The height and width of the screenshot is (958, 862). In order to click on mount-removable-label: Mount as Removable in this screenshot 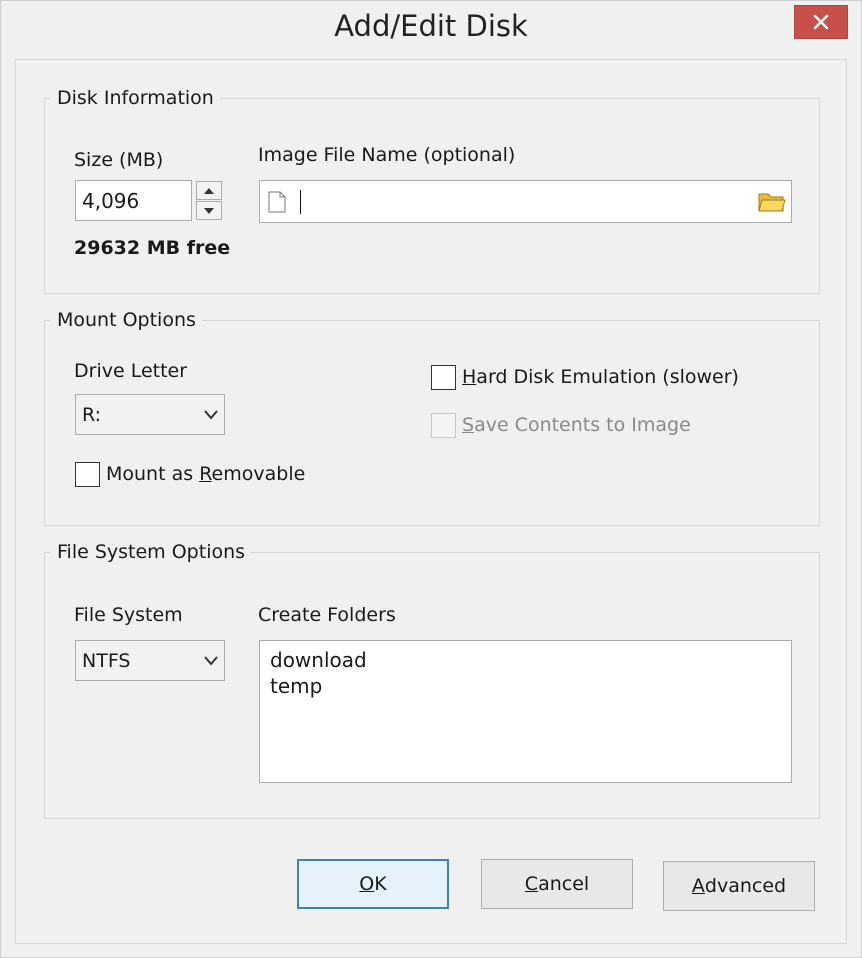, I will do `click(205, 474)`.